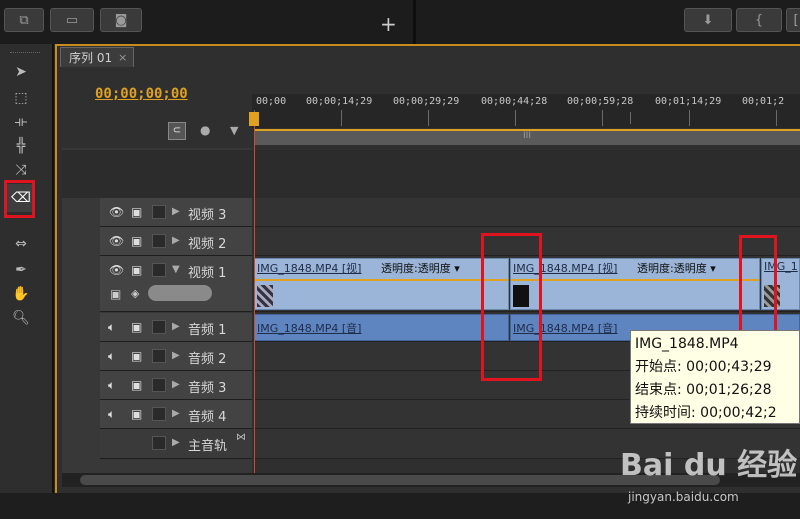  Describe the element at coordinates (21, 270) in the screenshot. I see `pen-tool-icon: ✒` at that location.